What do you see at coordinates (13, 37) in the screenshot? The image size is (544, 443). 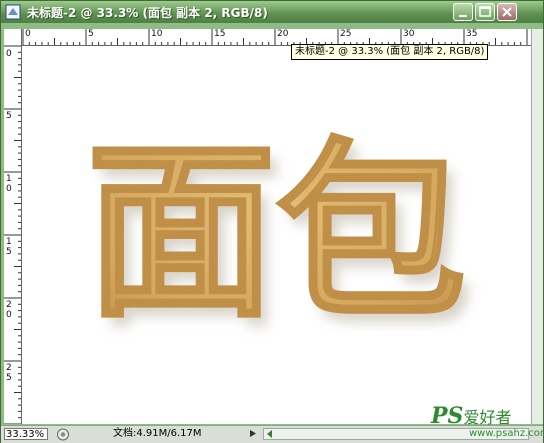 I see `ruler-origin` at bounding box center [13, 37].